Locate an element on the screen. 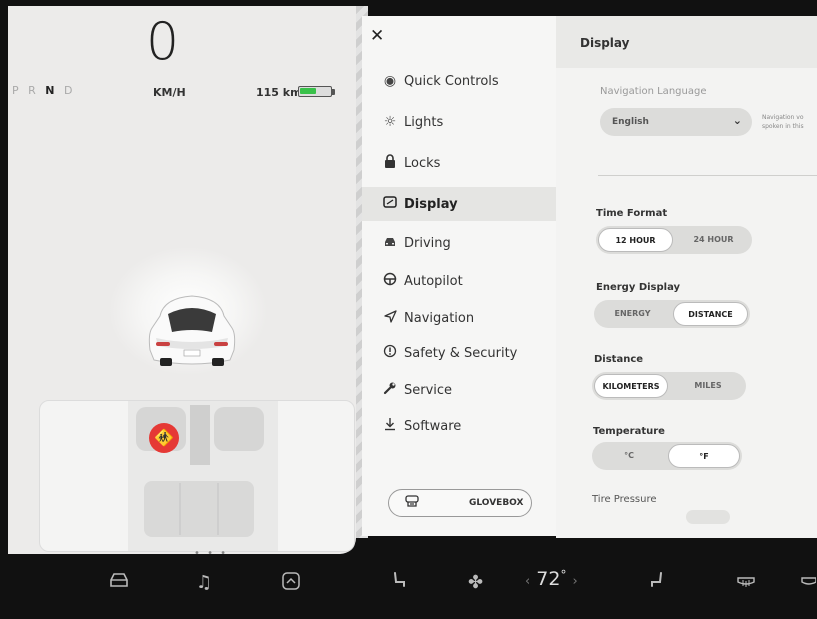 This screenshot has width=817, height=619. seat-heater-icon is located at coordinates (399, 582).